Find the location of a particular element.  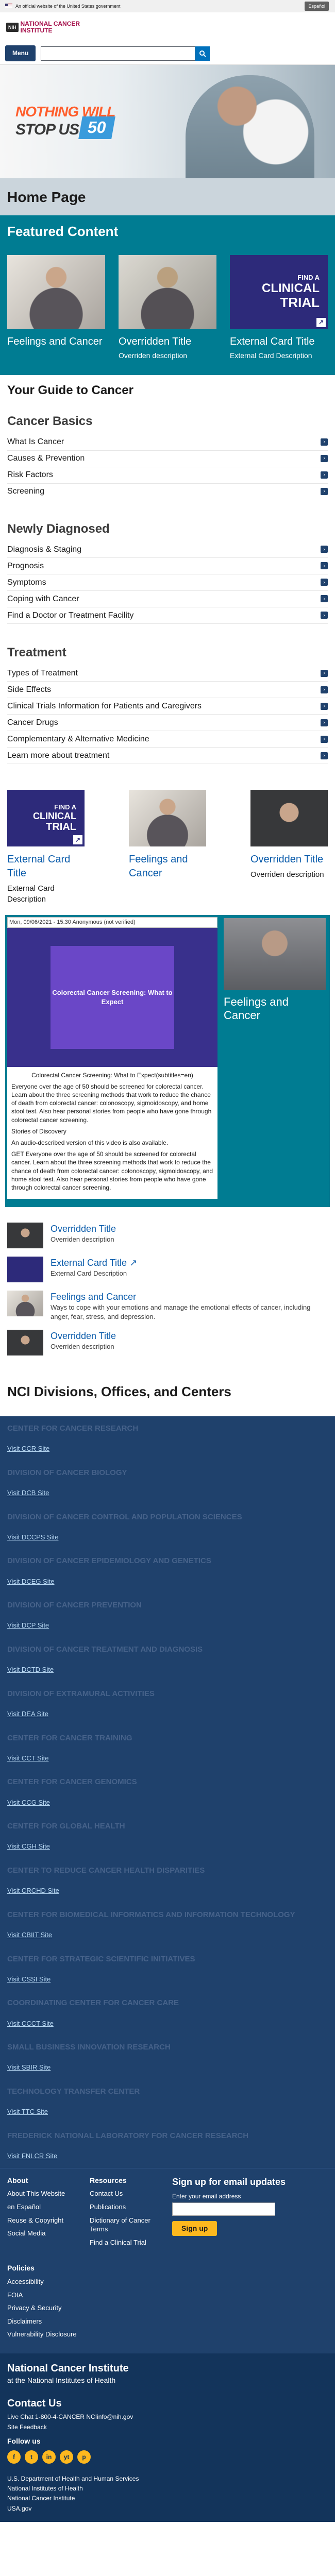

footer-link: Contact Us is located at coordinates (123, 2193).